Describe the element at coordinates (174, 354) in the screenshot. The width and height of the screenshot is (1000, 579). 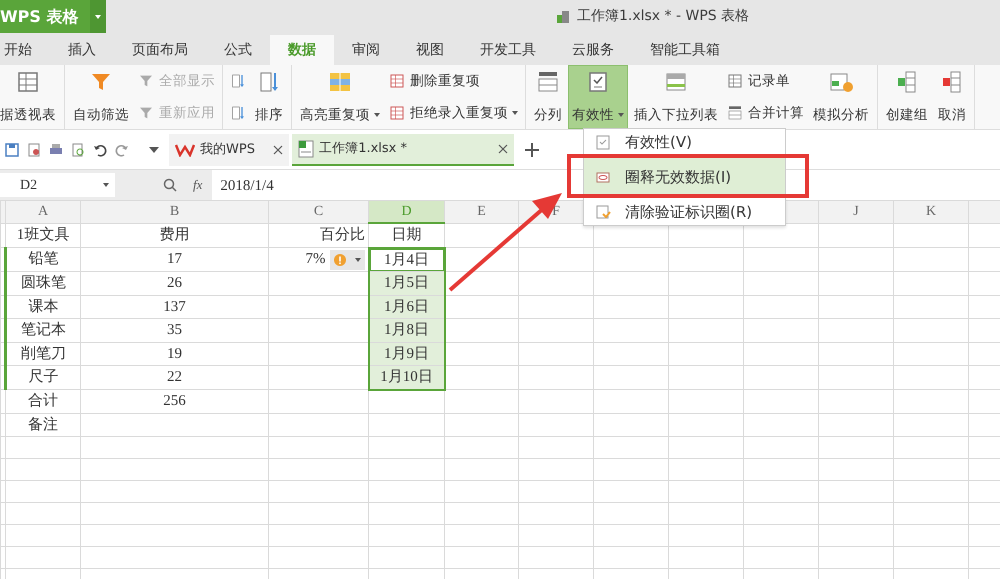
I see `table-cell: 19` at that location.